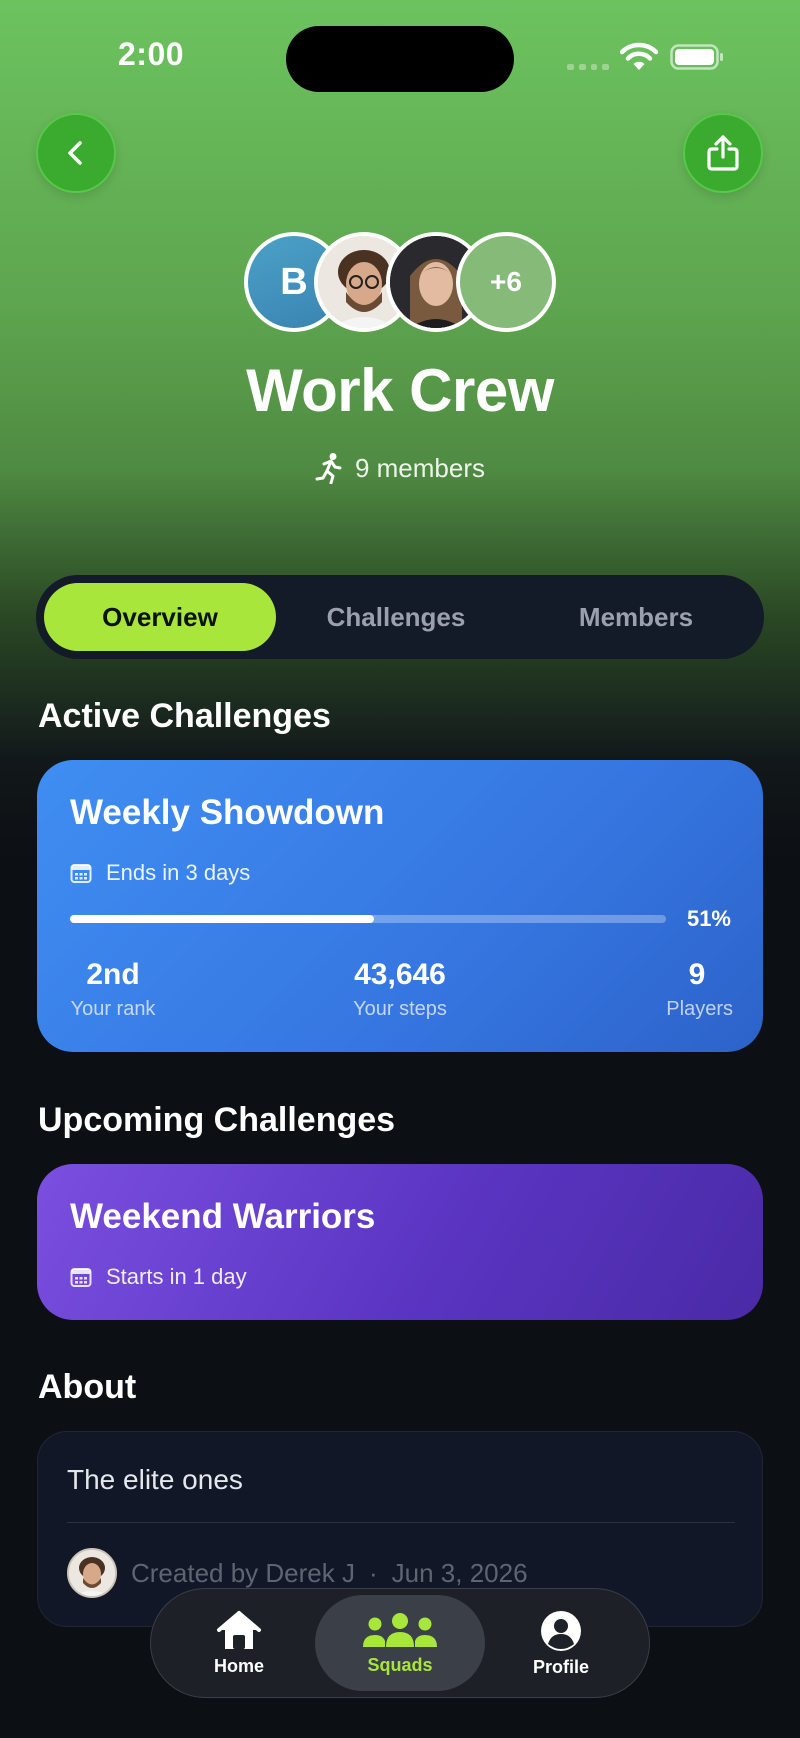  I want to click on created-by-text: Created by Derek J, so click(243, 1572).